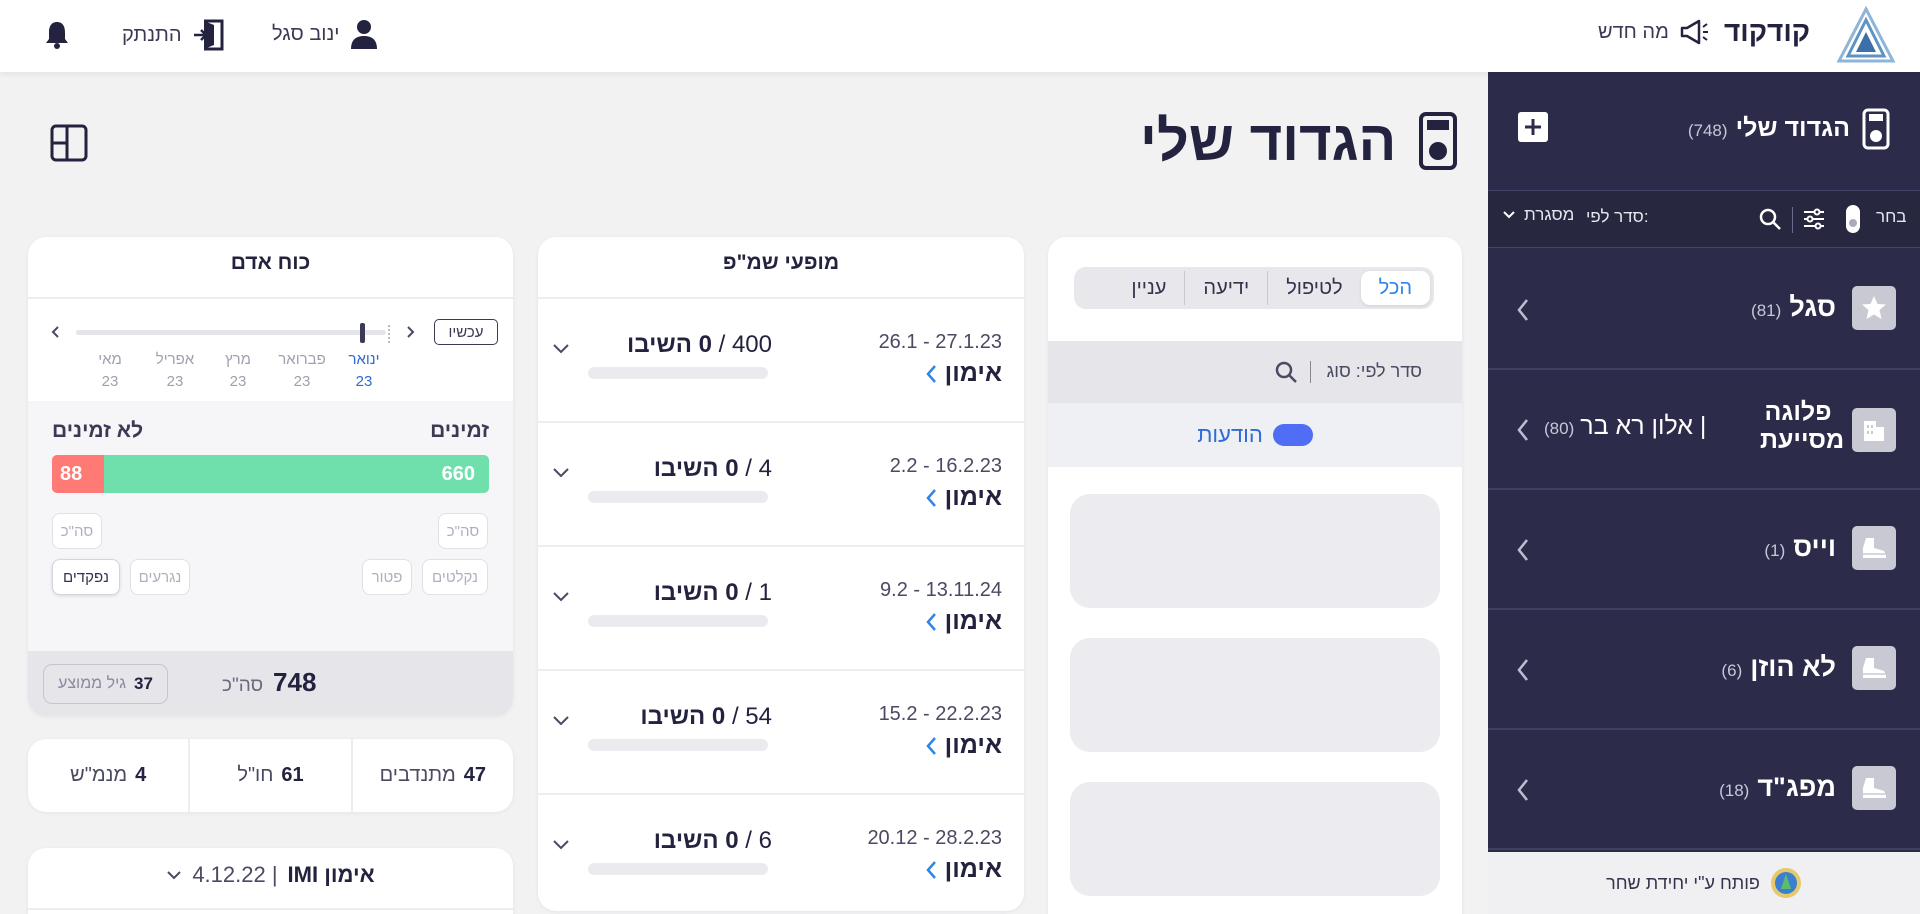 The image size is (1920, 914). I want to click on divider, so click(270, 909).